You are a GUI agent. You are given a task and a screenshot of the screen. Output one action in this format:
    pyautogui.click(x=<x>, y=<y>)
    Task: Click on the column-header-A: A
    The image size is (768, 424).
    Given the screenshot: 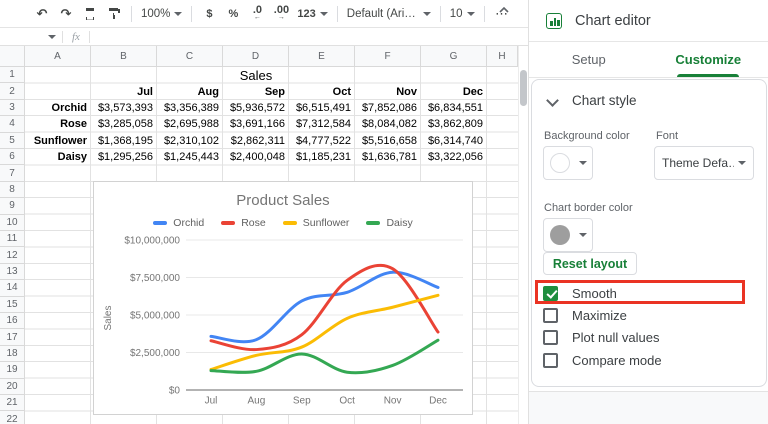 What is the action you would take?
    pyautogui.click(x=58, y=56)
    